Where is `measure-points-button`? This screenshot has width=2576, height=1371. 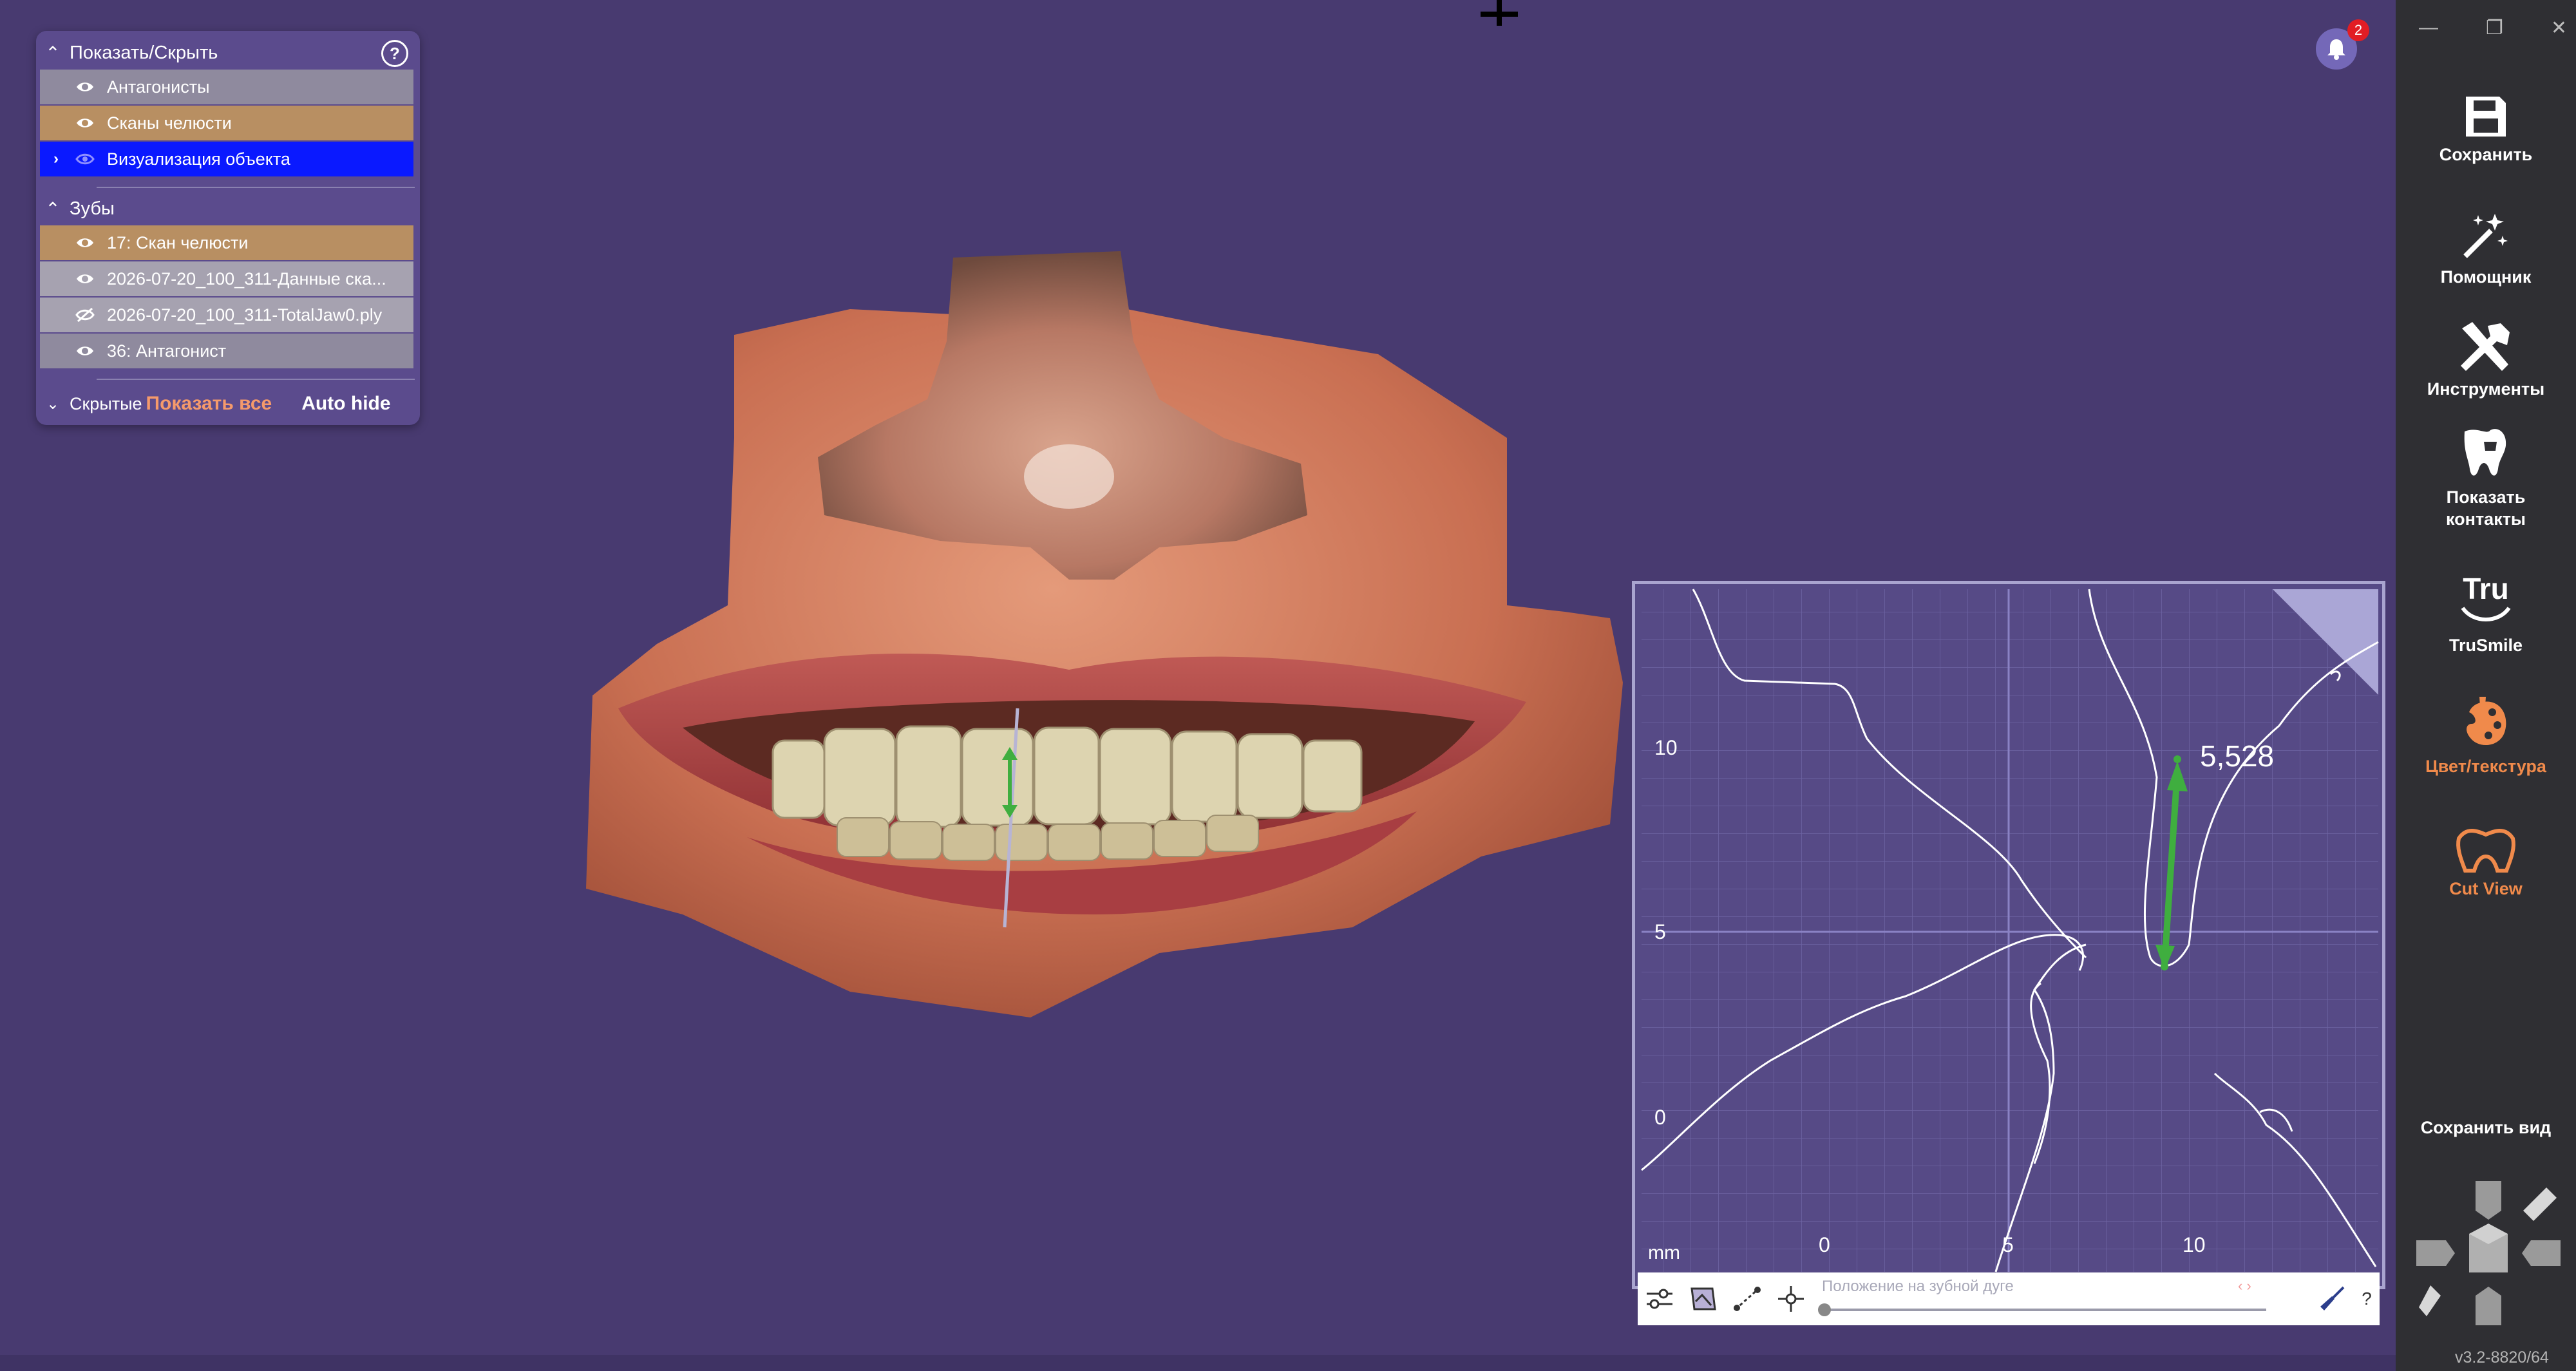
measure-points-button is located at coordinates (1791, 1299).